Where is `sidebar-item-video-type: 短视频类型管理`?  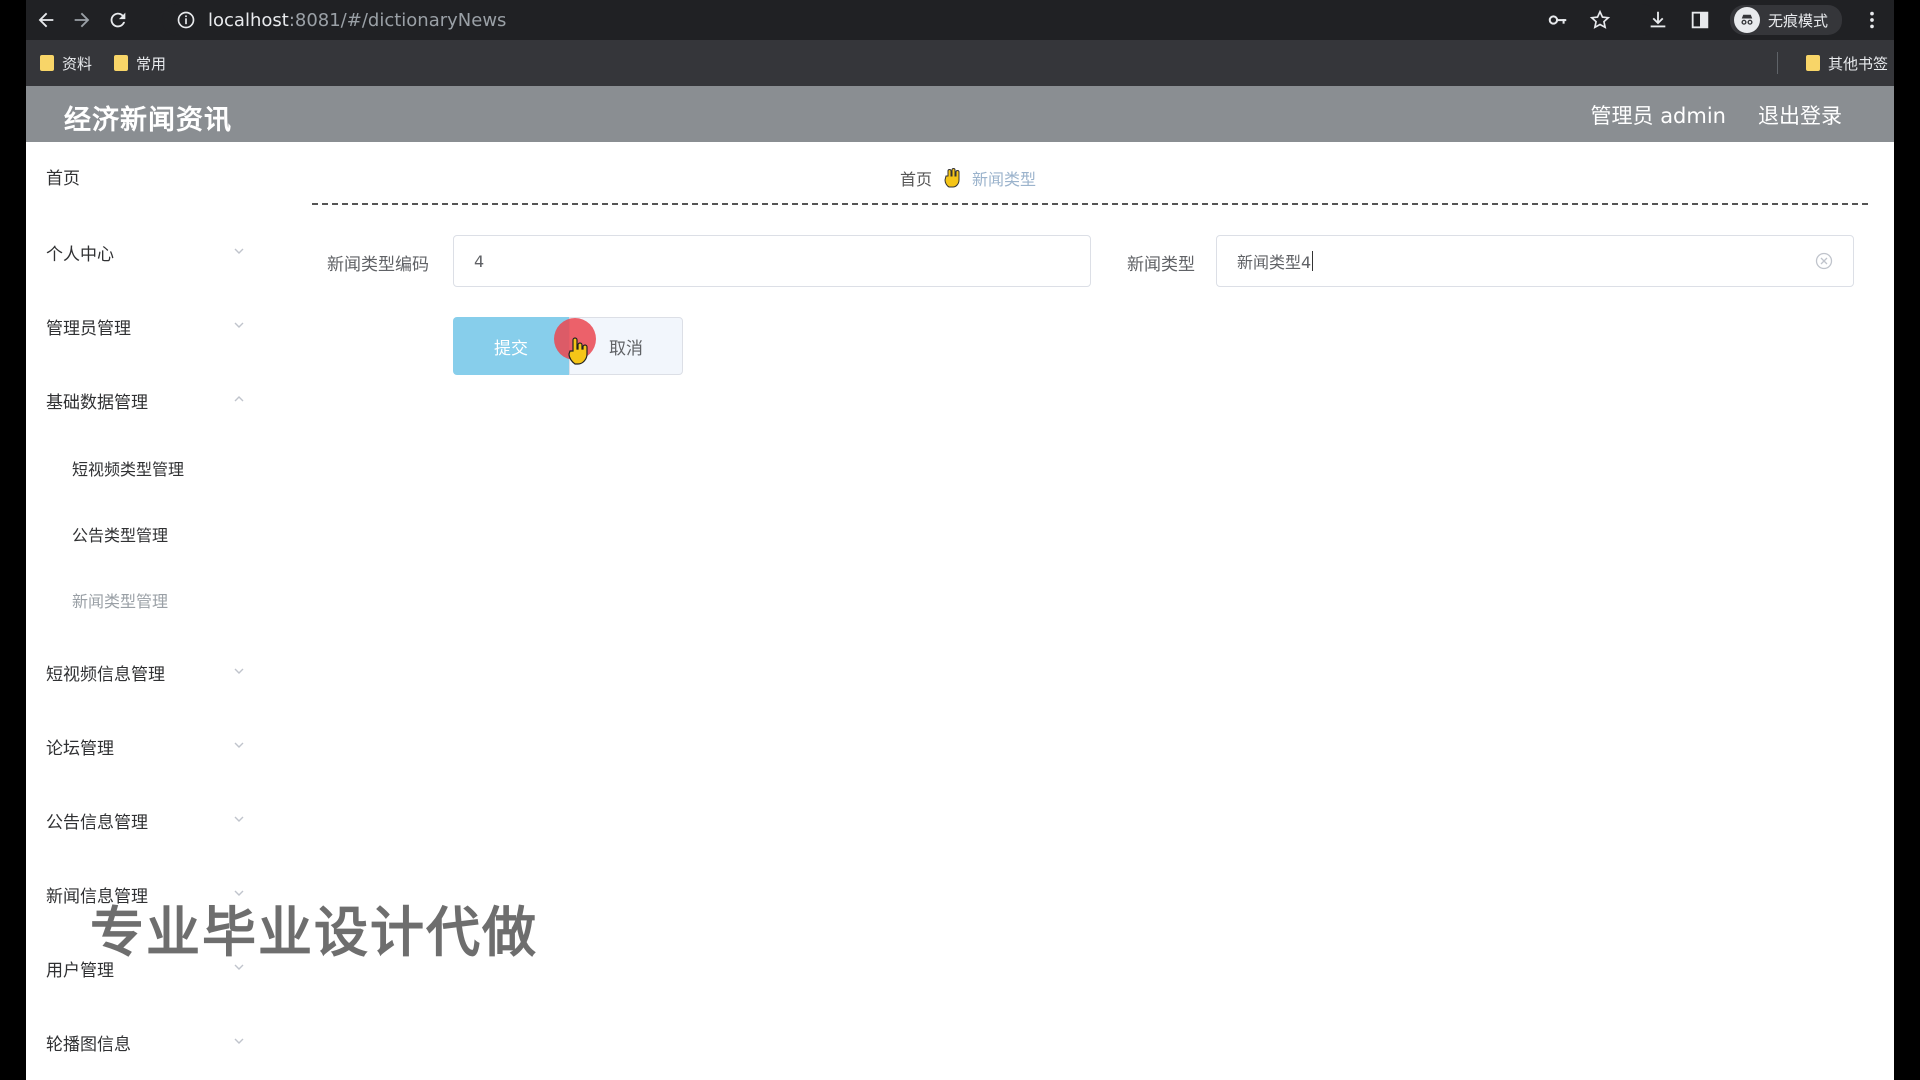 sidebar-item-video-type: 短视频类型管理 is located at coordinates (172, 468).